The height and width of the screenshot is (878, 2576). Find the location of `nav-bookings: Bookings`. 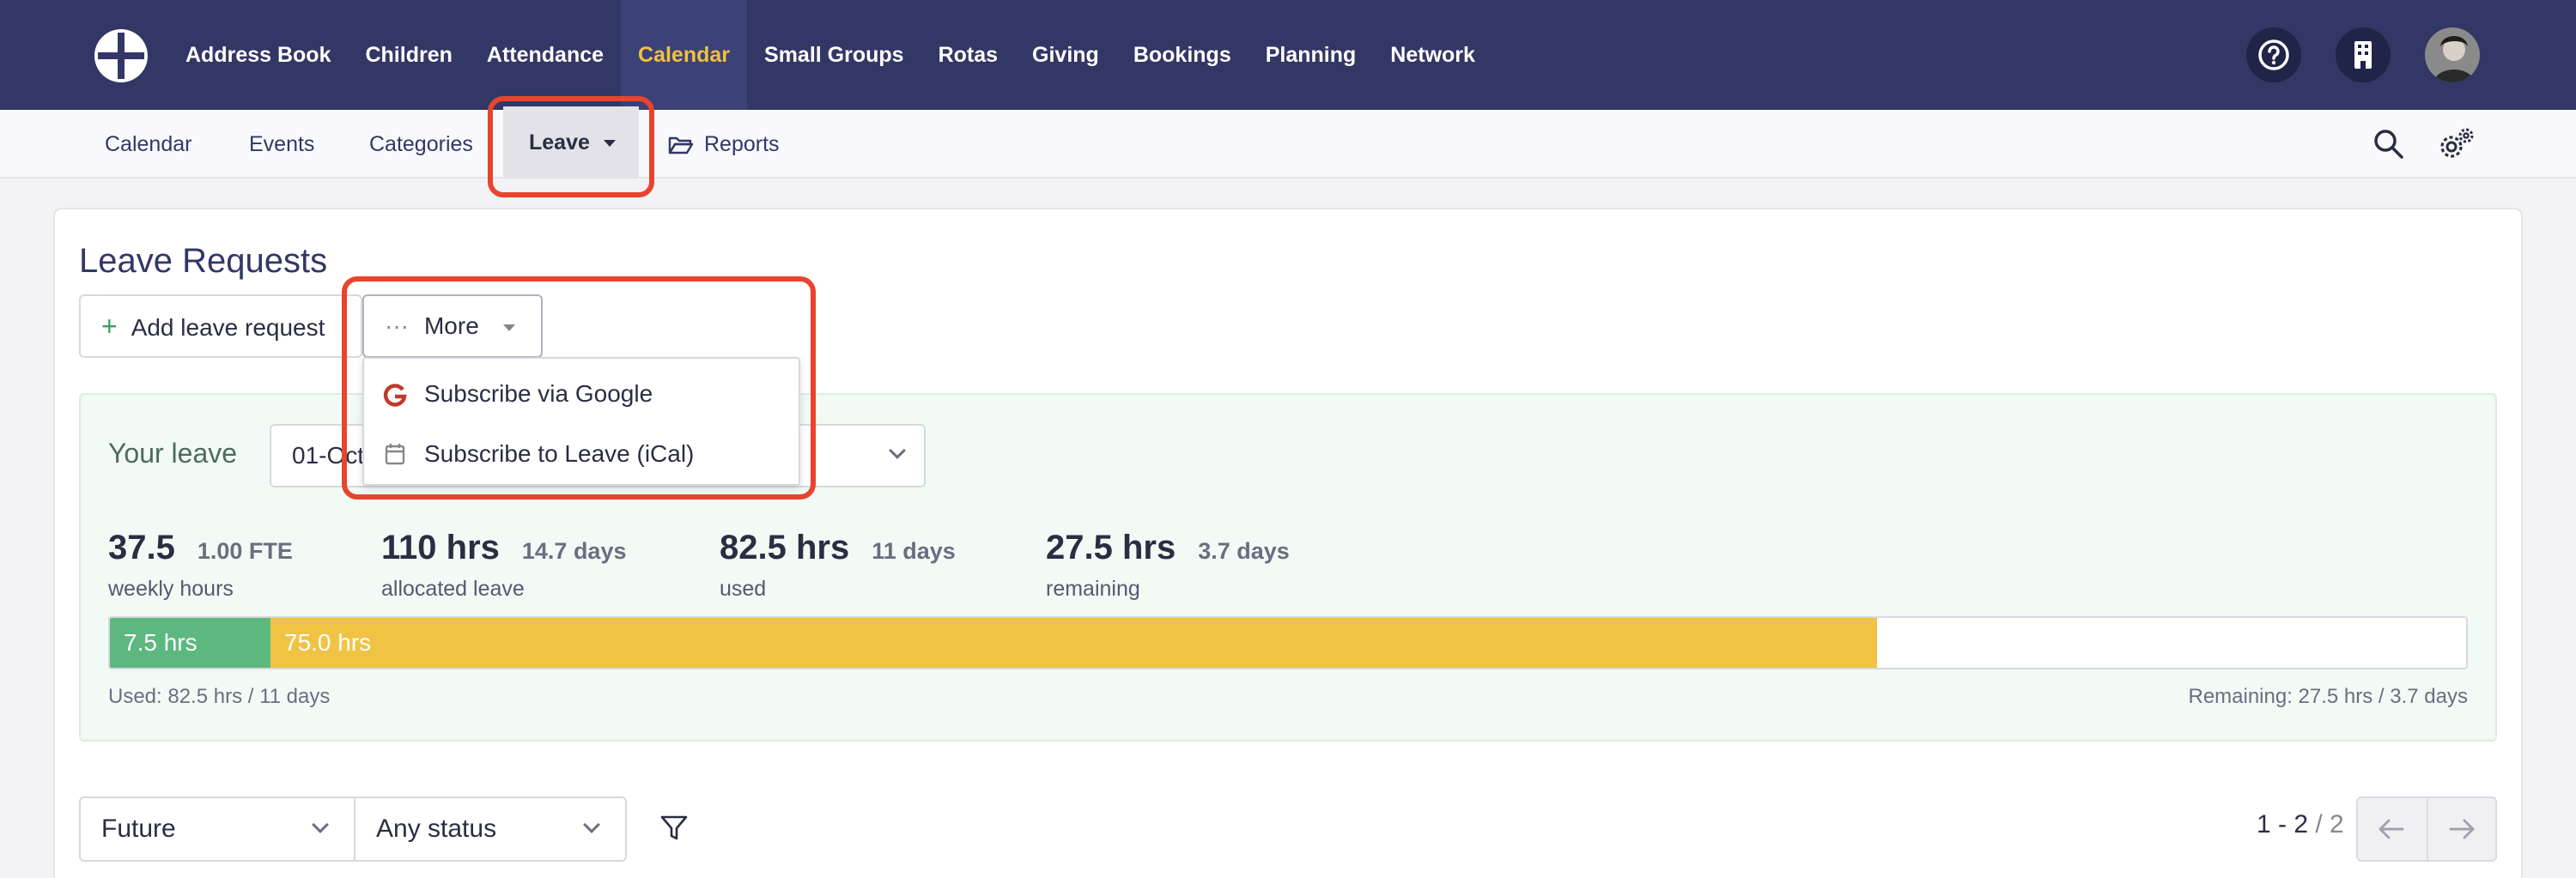

nav-bookings: Bookings is located at coordinates (1182, 55).